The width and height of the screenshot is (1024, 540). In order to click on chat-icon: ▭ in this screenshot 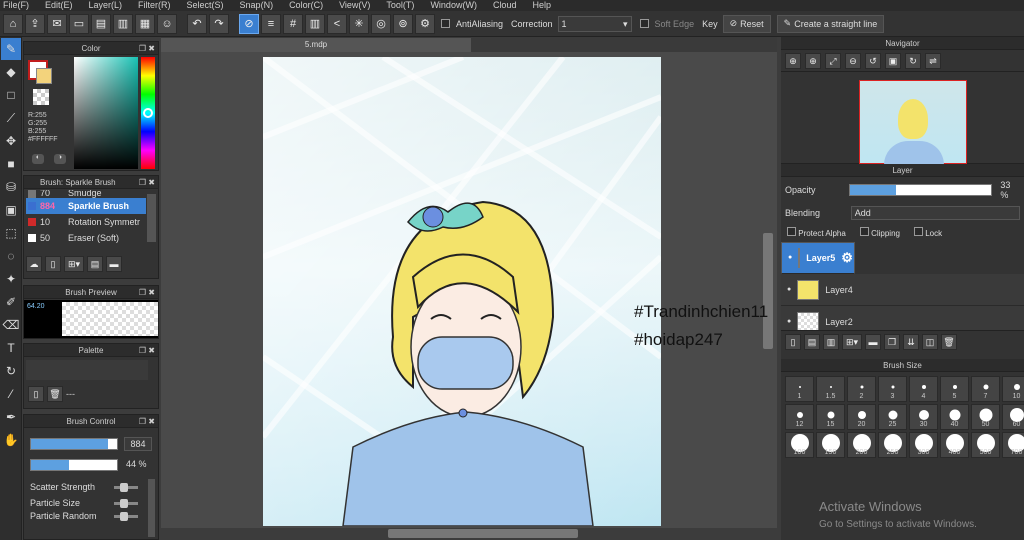, I will do `click(79, 23)`.